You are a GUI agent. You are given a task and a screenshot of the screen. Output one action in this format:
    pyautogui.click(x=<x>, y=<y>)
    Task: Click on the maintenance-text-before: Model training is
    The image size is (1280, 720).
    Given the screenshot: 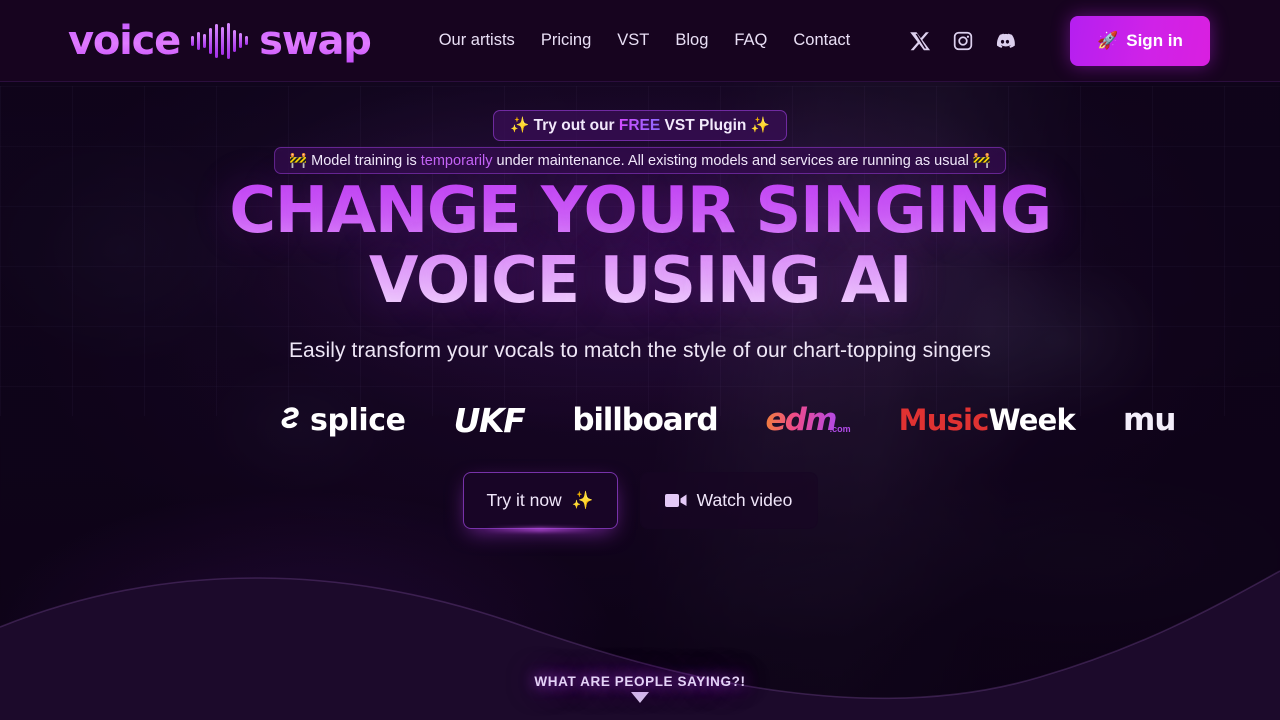 What is the action you would take?
    pyautogui.click(x=366, y=161)
    